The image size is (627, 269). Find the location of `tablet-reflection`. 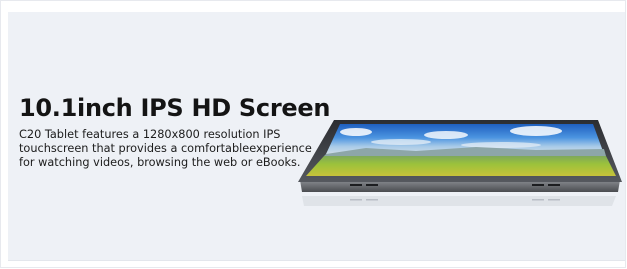

tablet-reflection is located at coordinates (459, 201).